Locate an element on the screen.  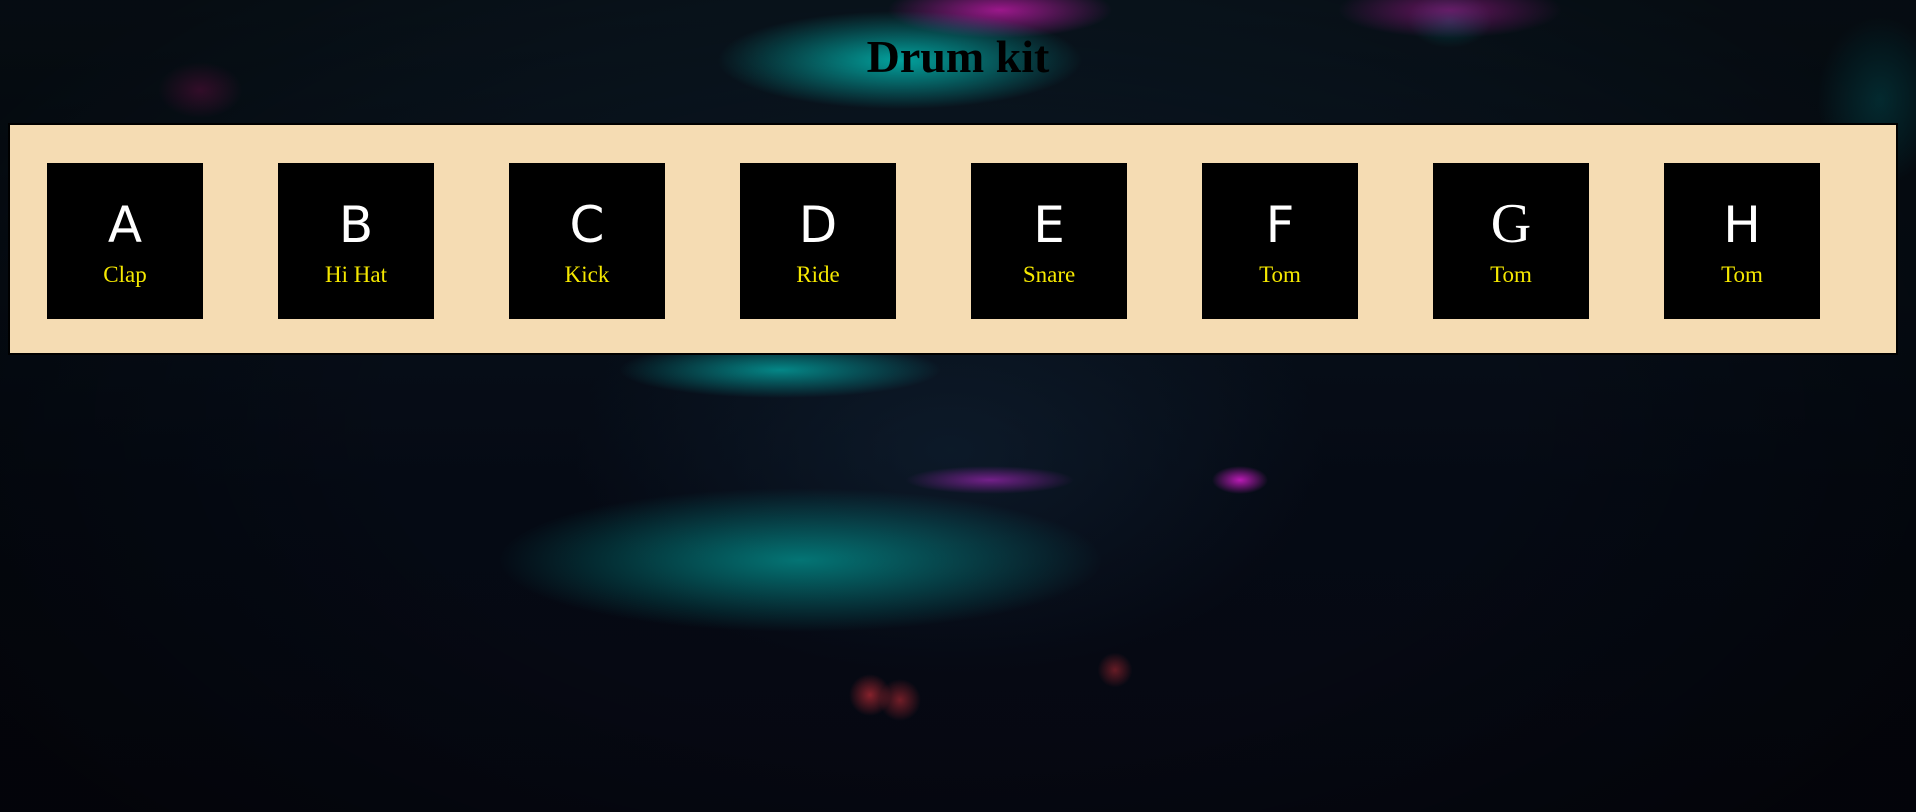
drum-pad-h: H Tom is located at coordinates (1742, 241).